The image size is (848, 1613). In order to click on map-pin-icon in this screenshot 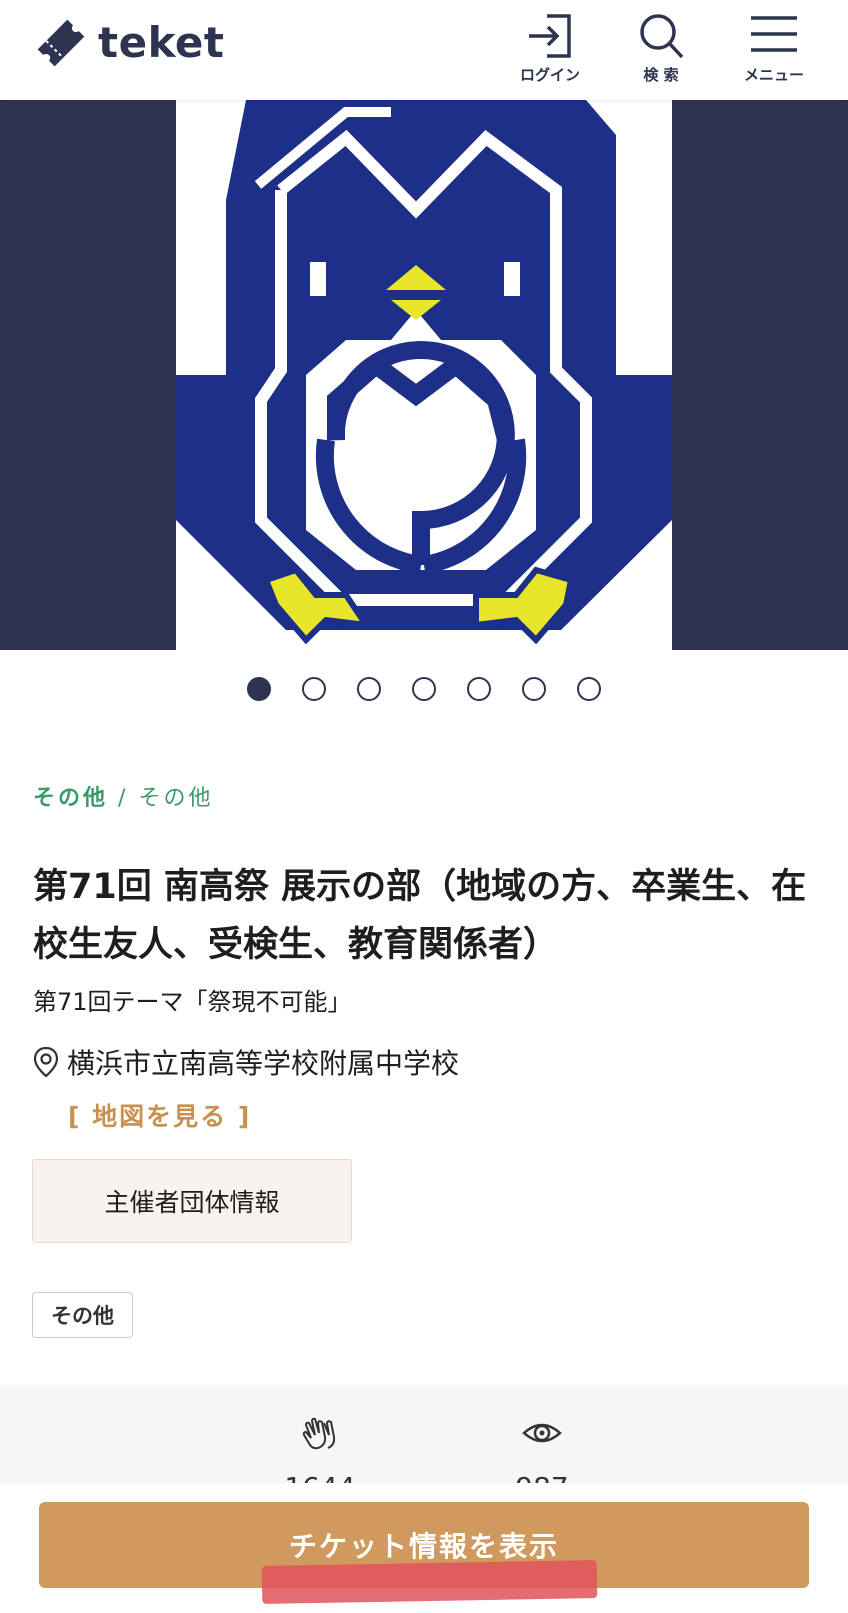, I will do `click(46, 1062)`.